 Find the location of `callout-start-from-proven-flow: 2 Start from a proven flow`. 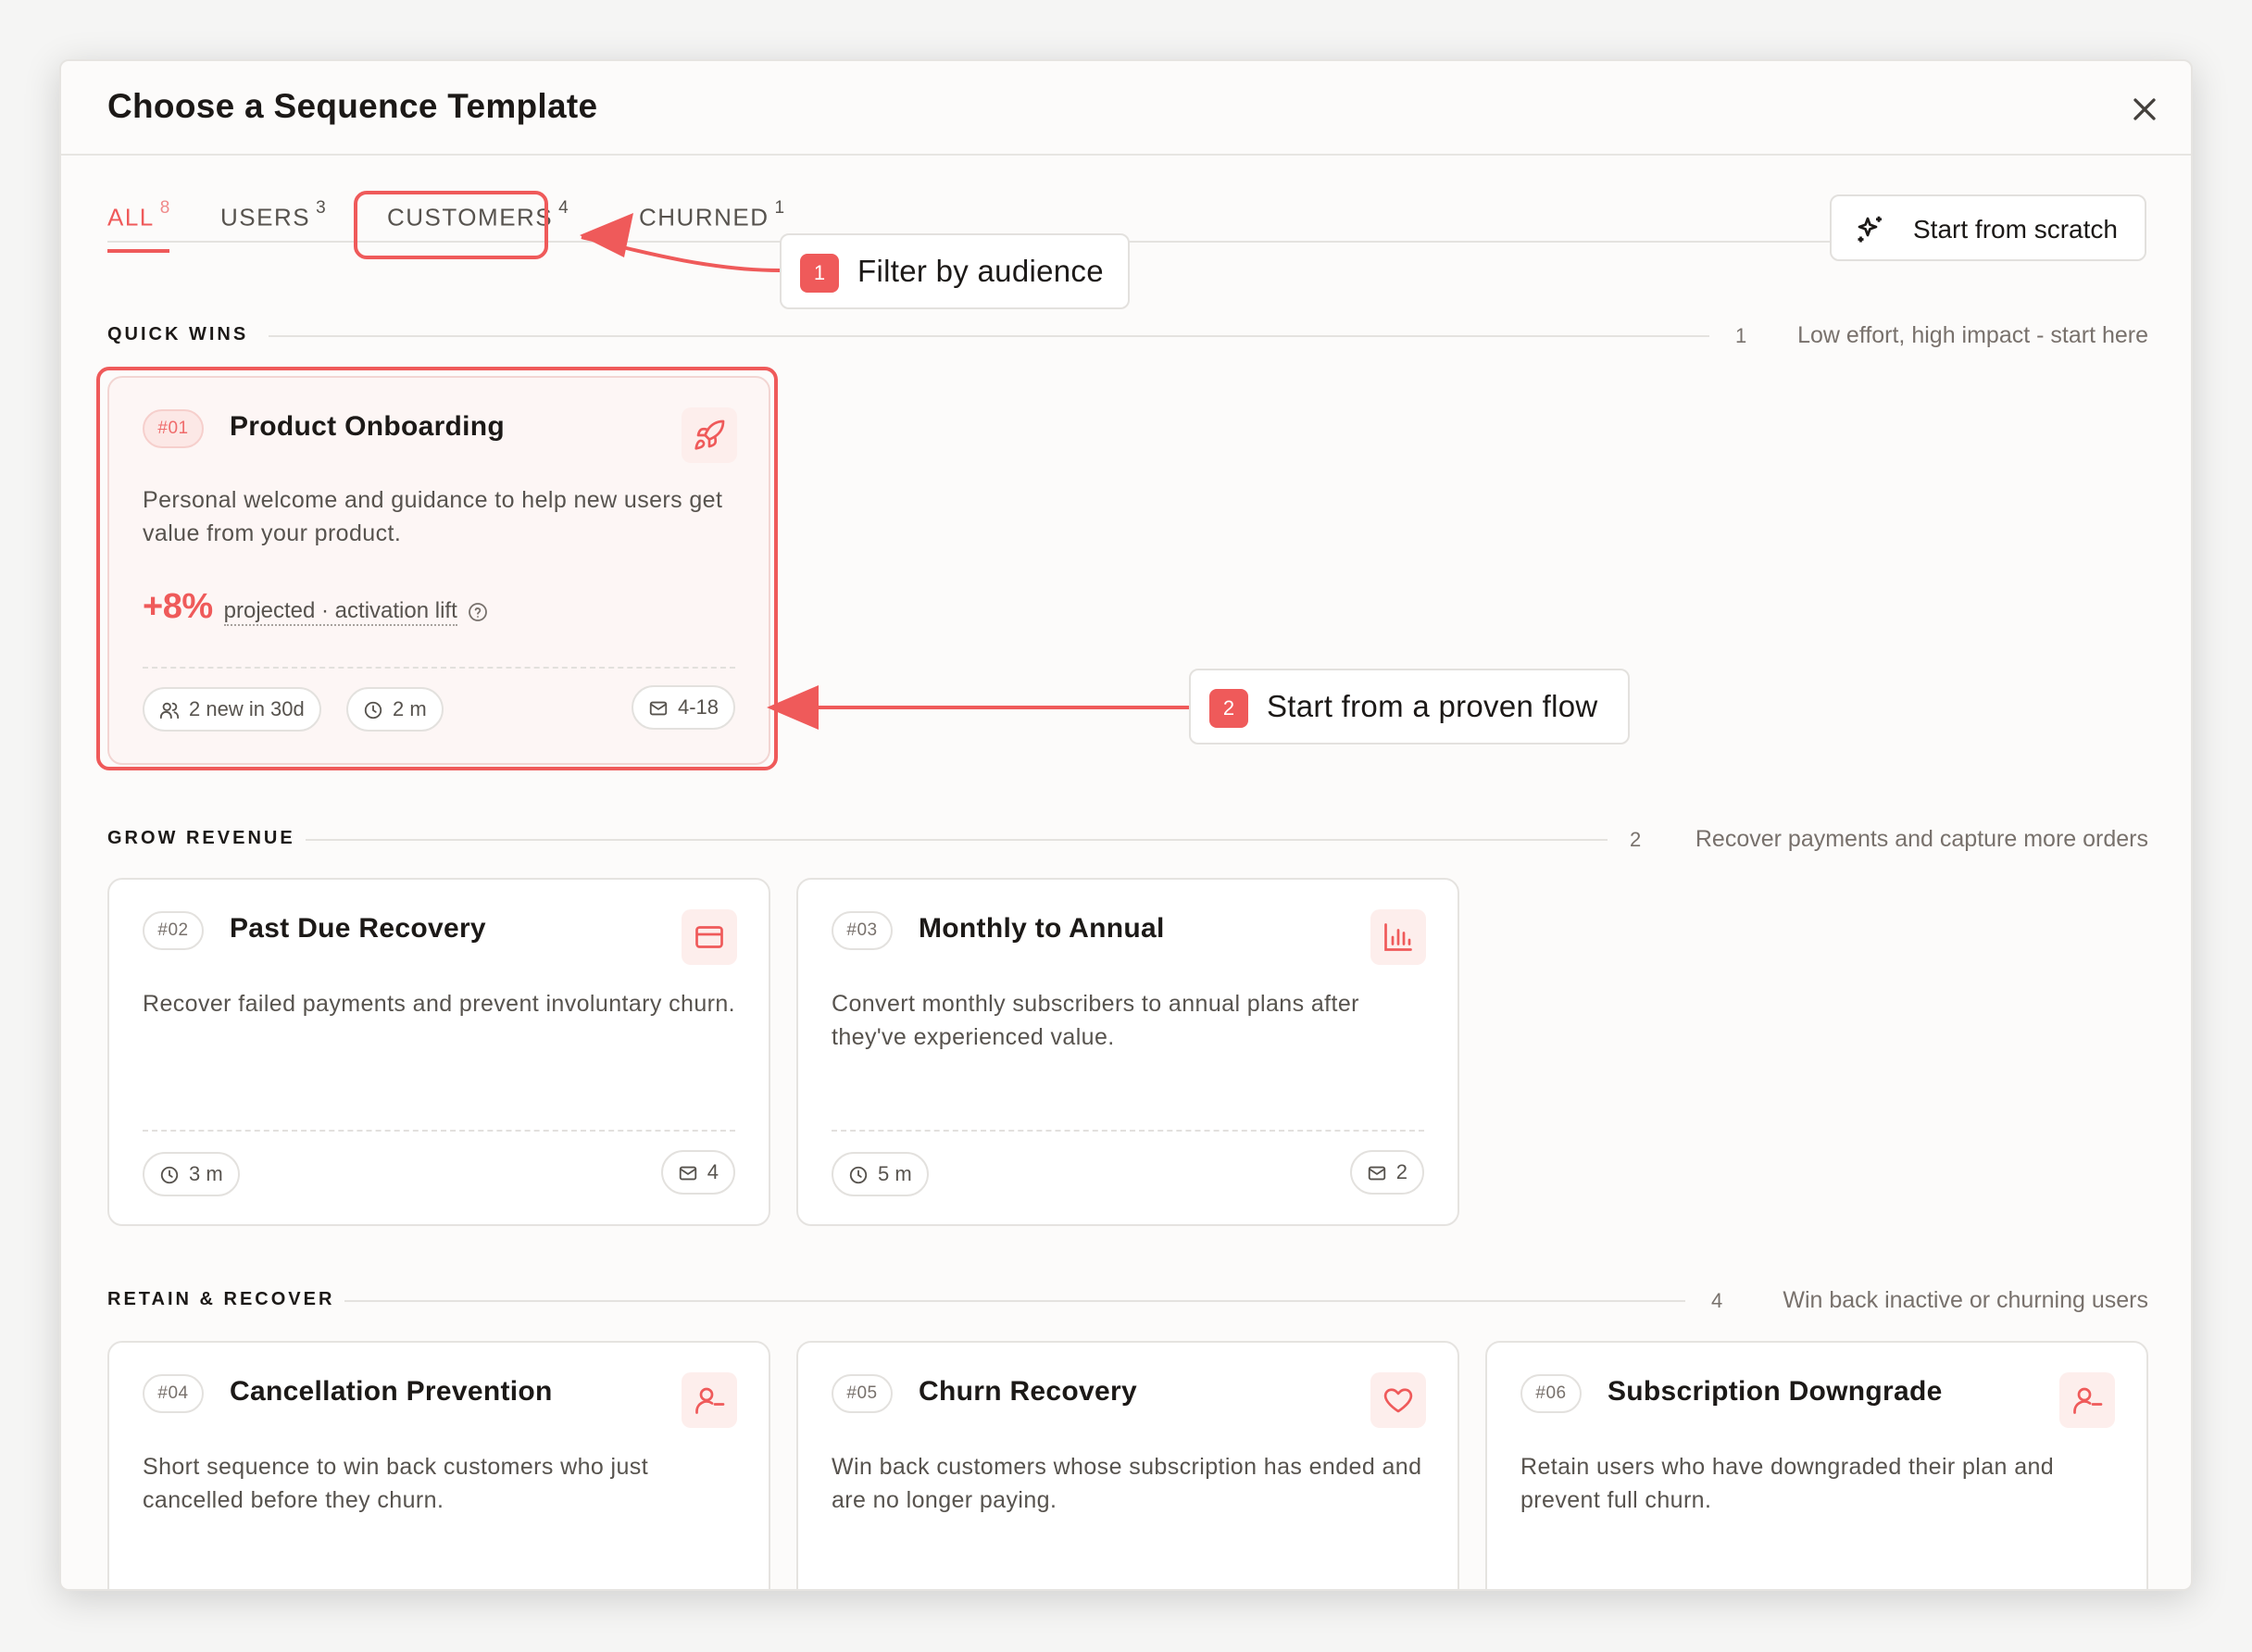

callout-start-from-proven-flow: 2 Start from a proven flow is located at coordinates (1409, 707).